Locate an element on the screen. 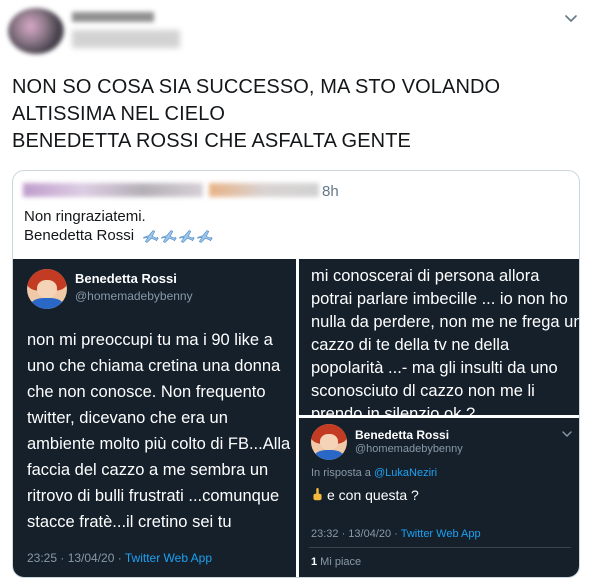 This screenshot has height=580, width=593. reply-prefix: In risposta a is located at coordinates (342, 473).